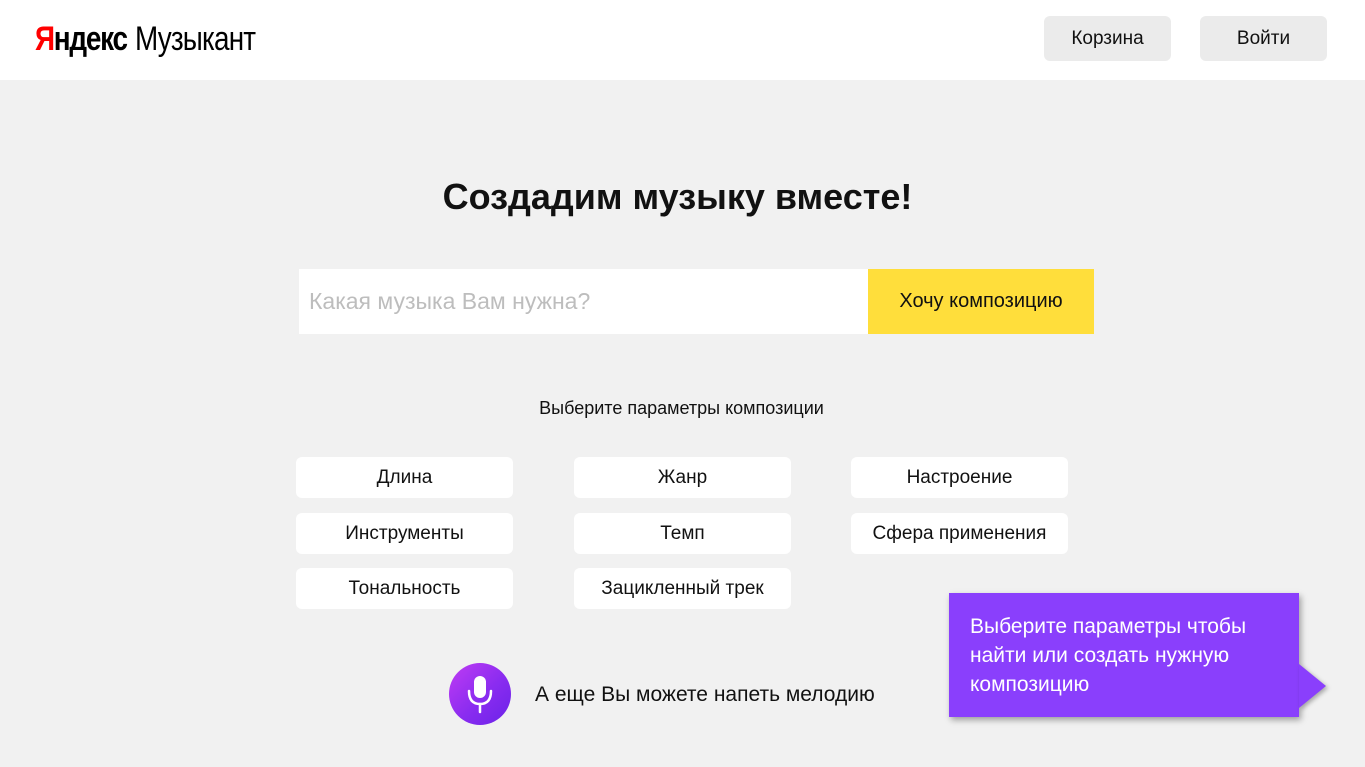 This screenshot has width=1365, height=767. I want to click on want-composition-button: Хочу композицию, so click(981, 301).